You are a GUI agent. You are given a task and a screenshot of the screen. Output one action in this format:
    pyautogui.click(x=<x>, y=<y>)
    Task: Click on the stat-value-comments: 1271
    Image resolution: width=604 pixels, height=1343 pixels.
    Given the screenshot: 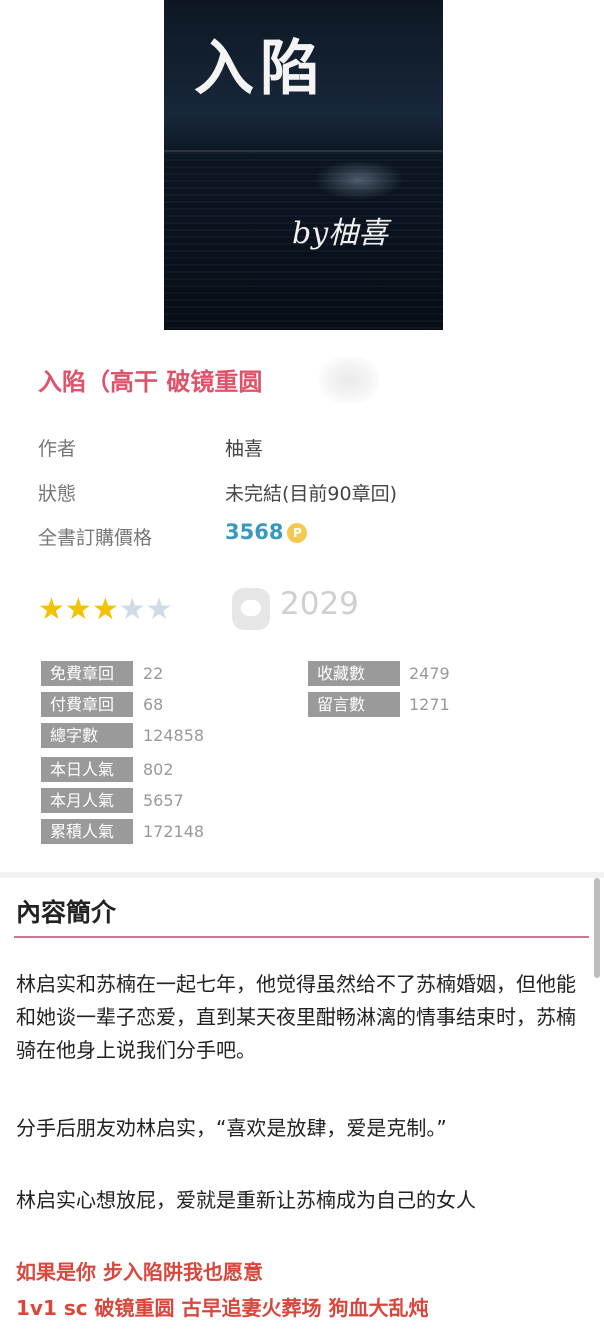 What is the action you would take?
    pyautogui.click(x=429, y=704)
    